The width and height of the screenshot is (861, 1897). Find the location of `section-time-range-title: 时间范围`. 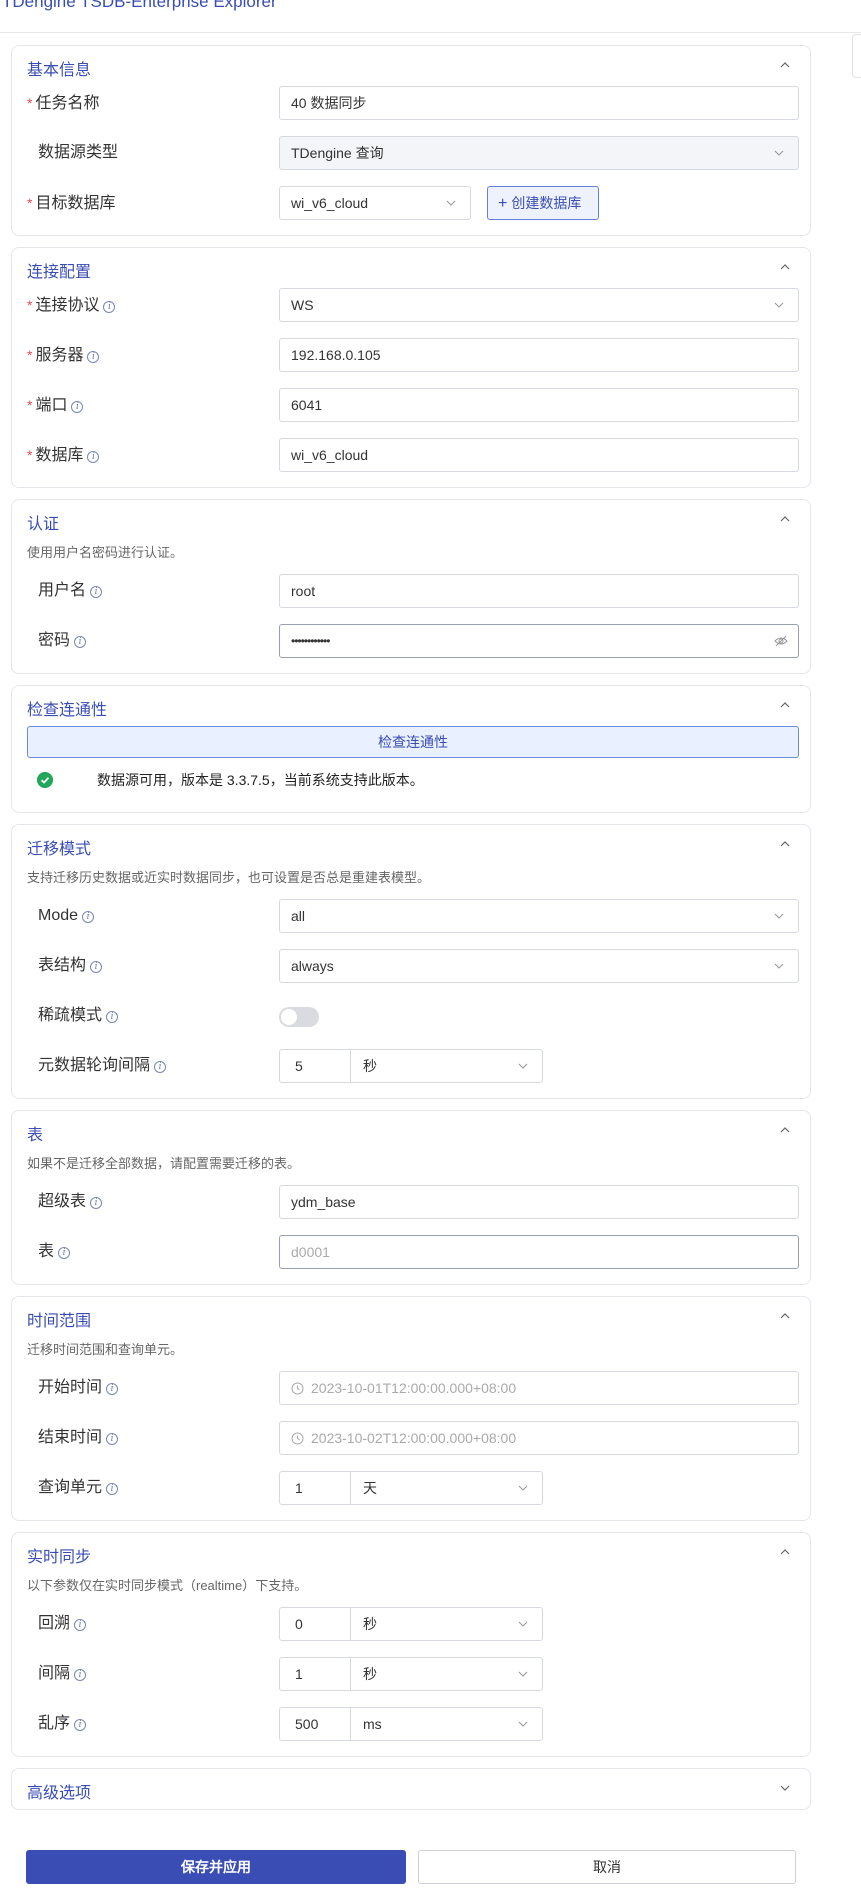

section-time-range-title: 时间范围 is located at coordinates (59, 1321).